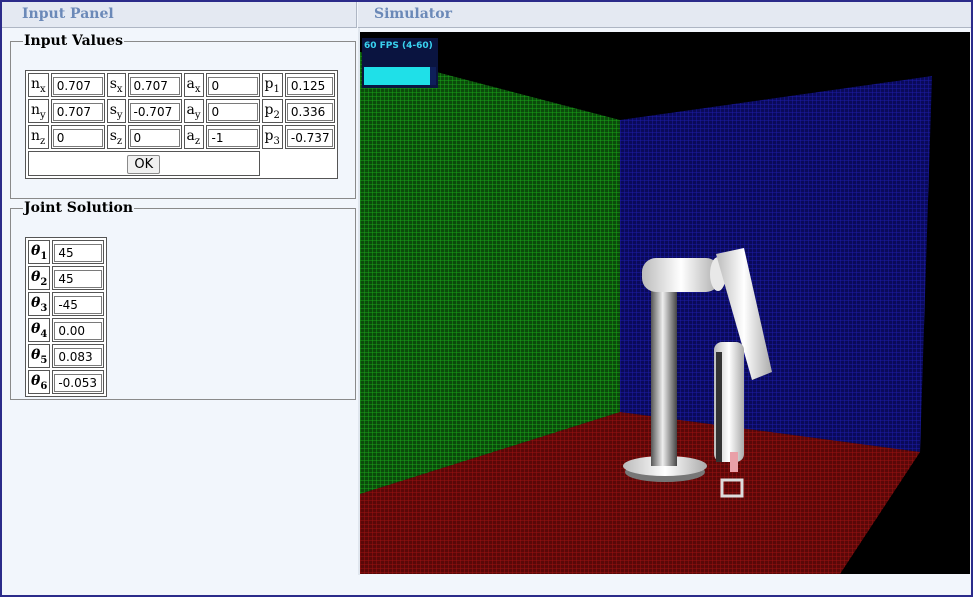 The height and width of the screenshot is (597, 973). I want to click on sy-input, so click(154, 112).